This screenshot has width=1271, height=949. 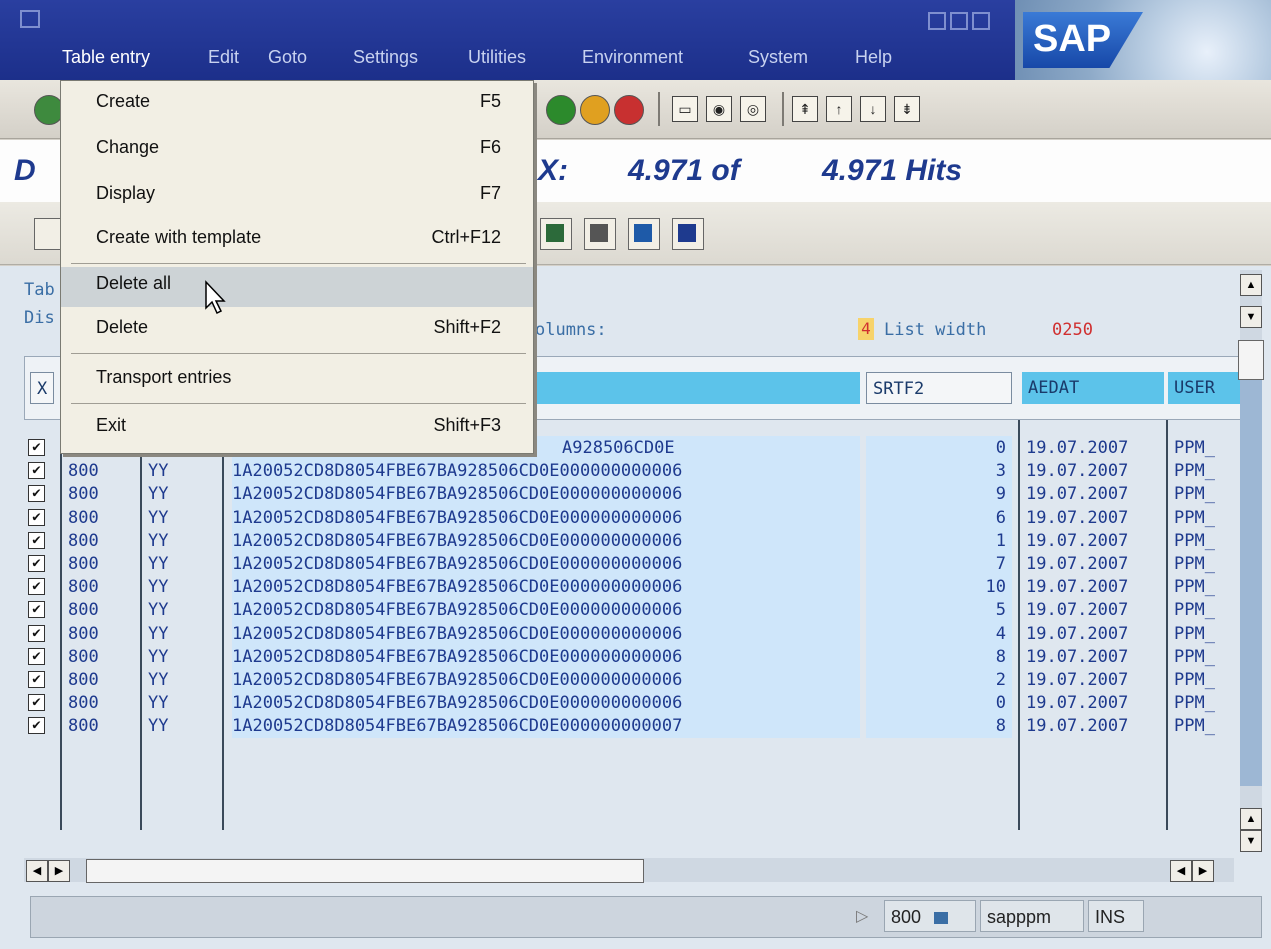 What do you see at coordinates (719, 109) in the screenshot?
I see `find-icon: ◉` at bounding box center [719, 109].